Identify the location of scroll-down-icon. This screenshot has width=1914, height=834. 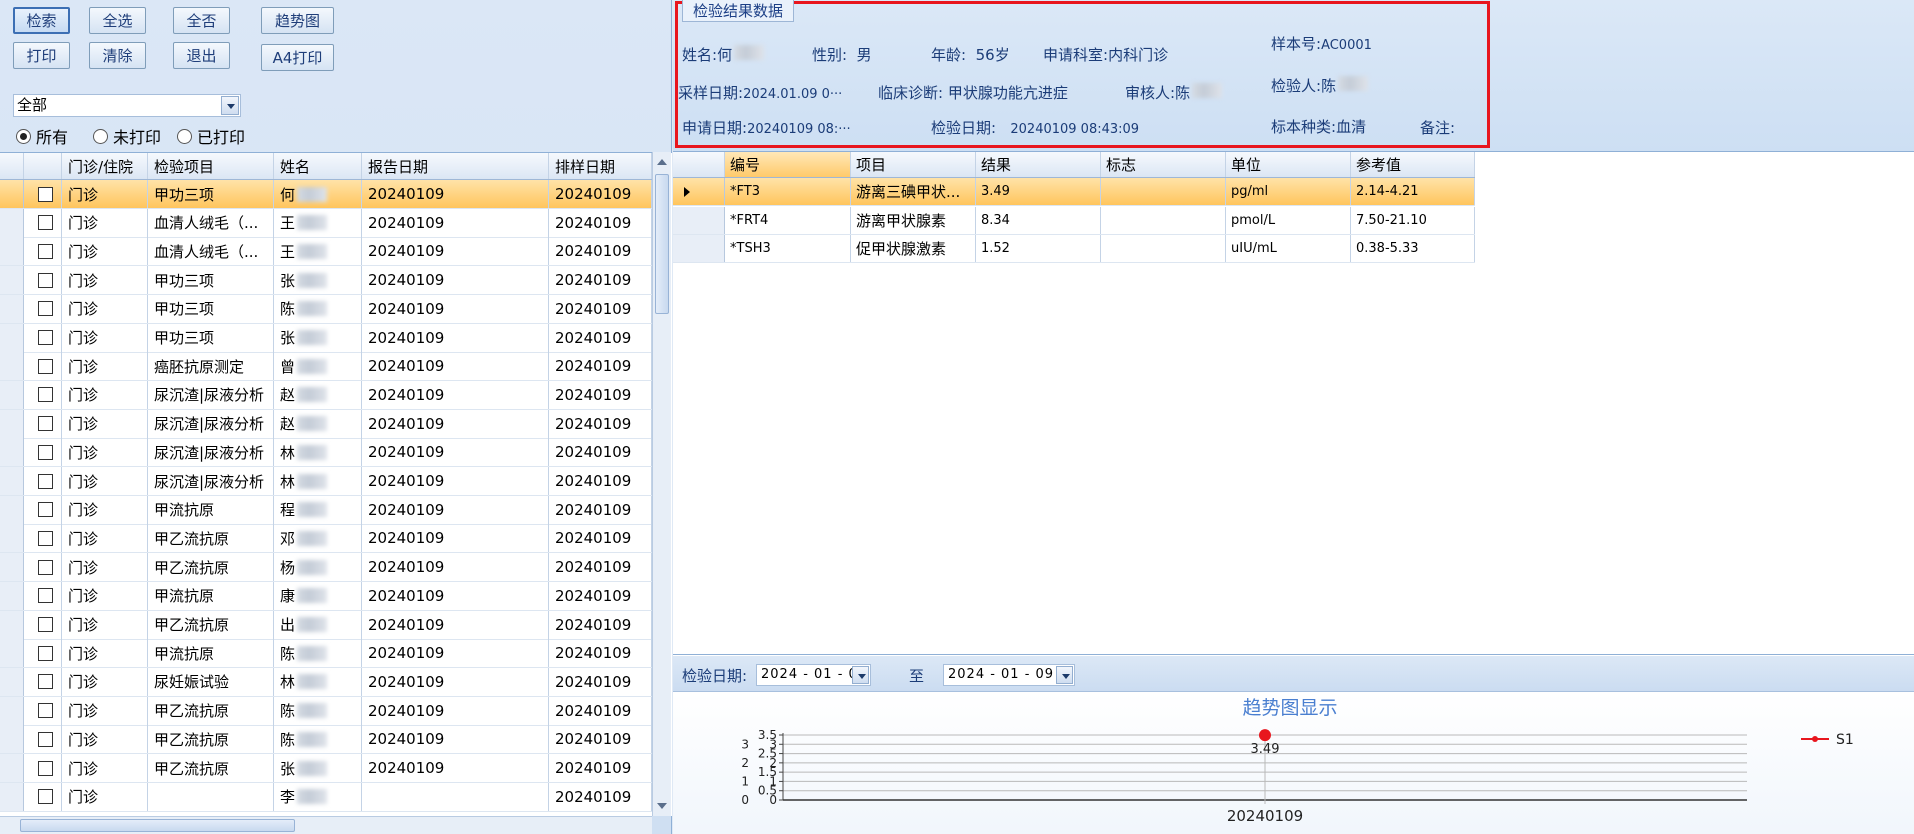
(662, 806).